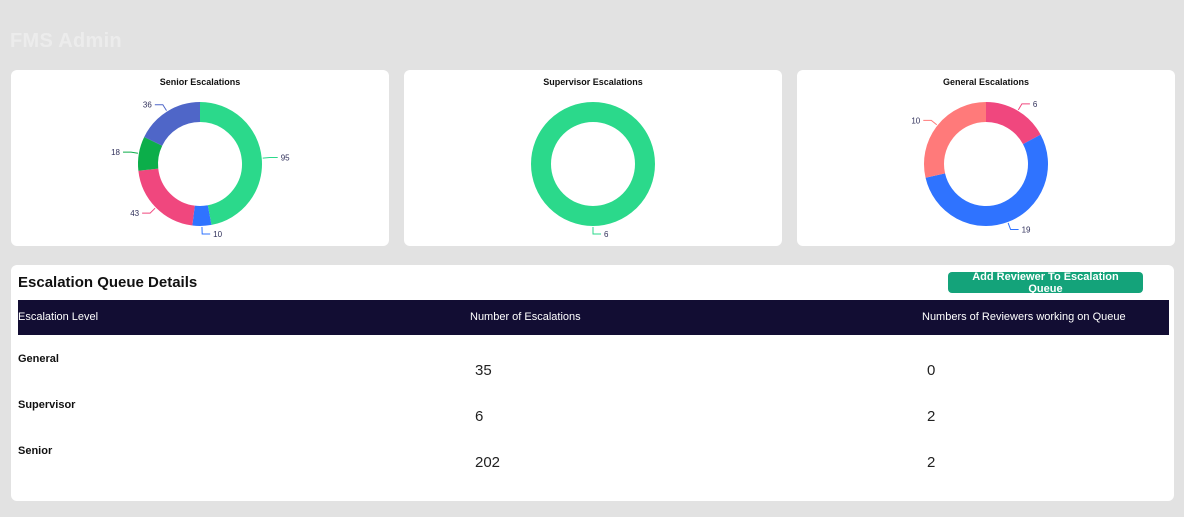 The image size is (1184, 517). What do you see at coordinates (35, 451) in the screenshot?
I see `row-level: Senior` at bounding box center [35, 451].